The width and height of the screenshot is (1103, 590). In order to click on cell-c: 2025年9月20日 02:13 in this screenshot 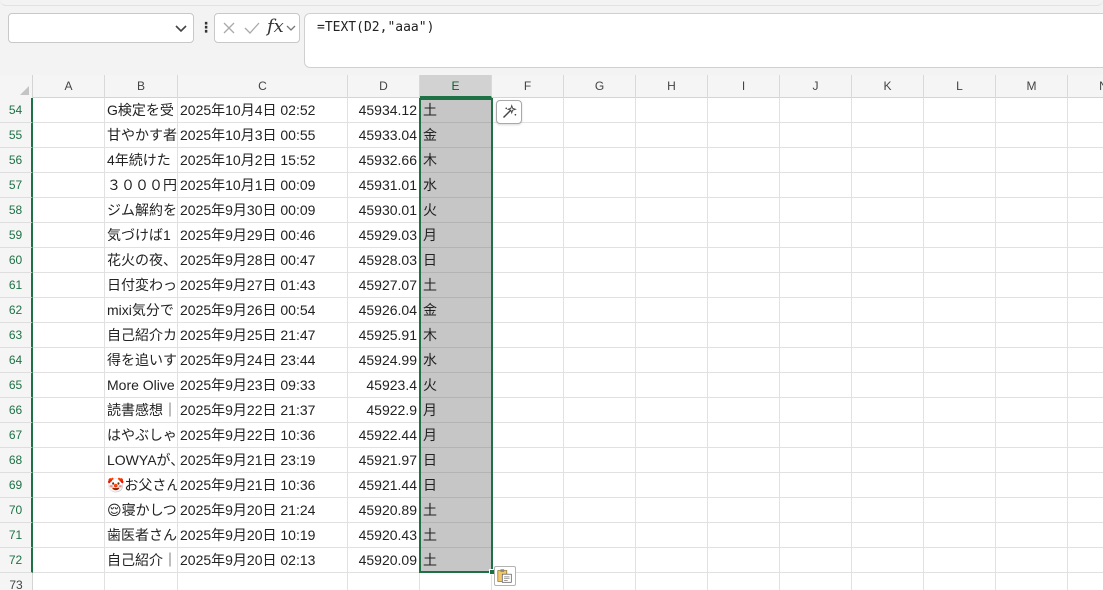, I will do `click(263, 560)`.